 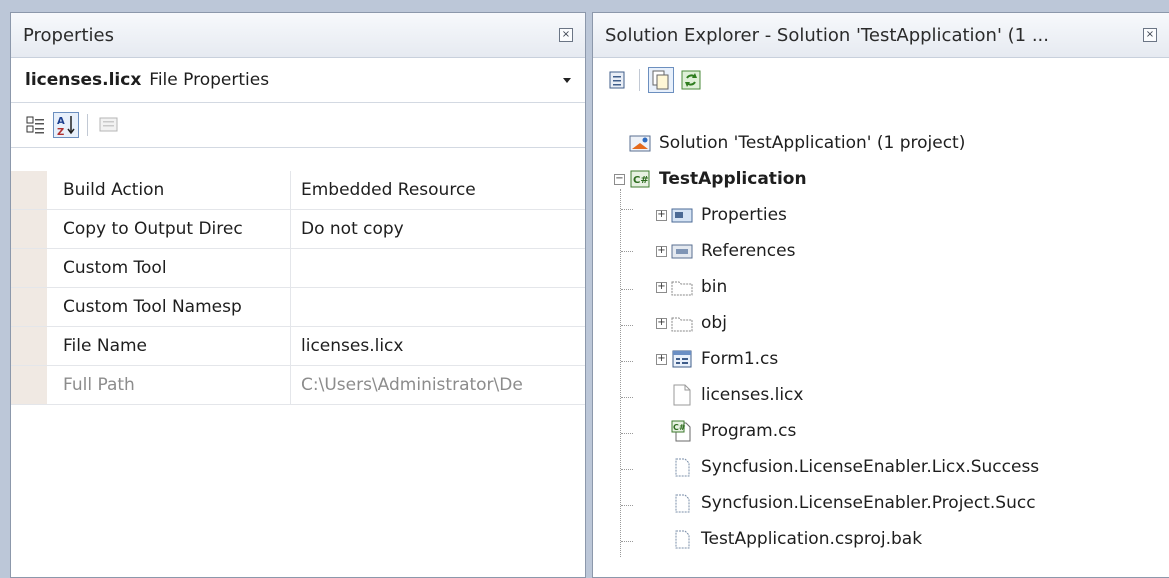 I want to click on alphabetical-button: A Z, so click(x=66, y=125).